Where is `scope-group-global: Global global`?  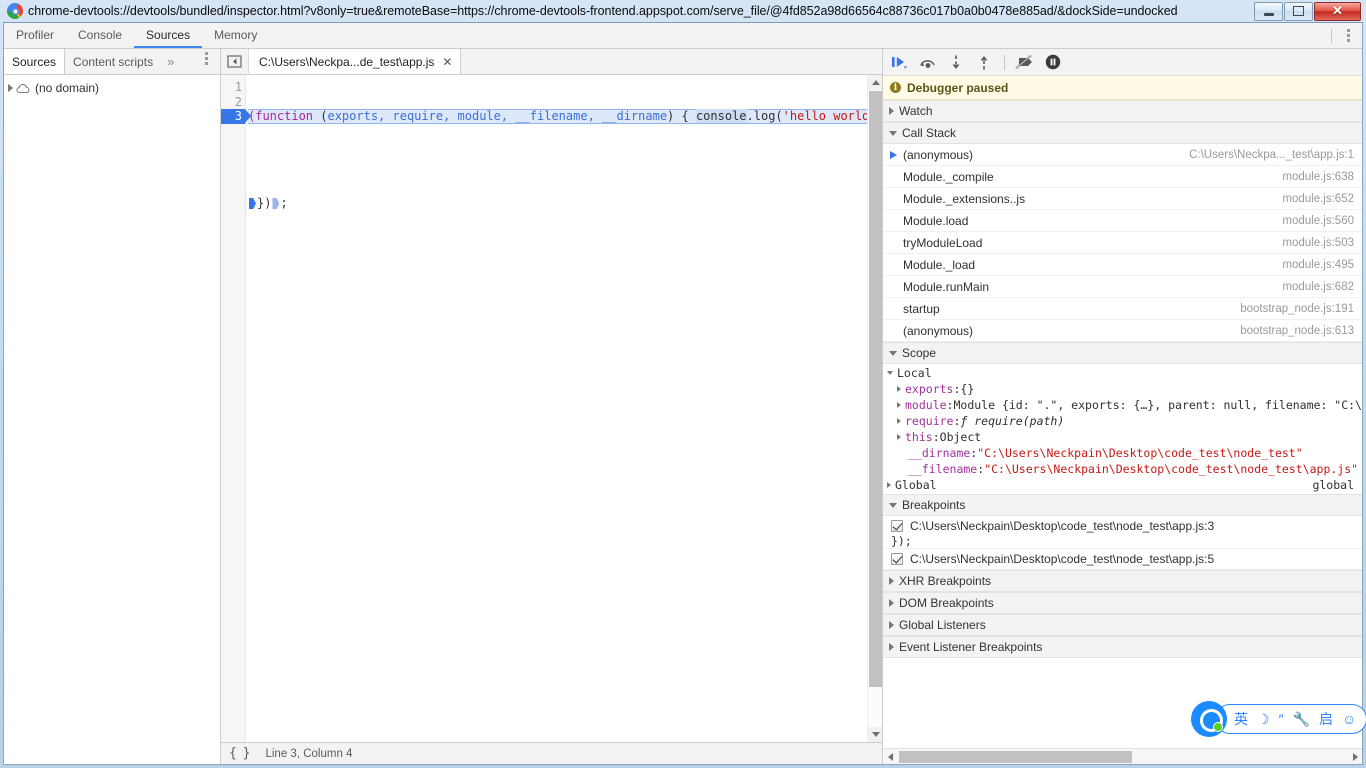
scope-group-global: Global global is located at coordinates (1122, 485).